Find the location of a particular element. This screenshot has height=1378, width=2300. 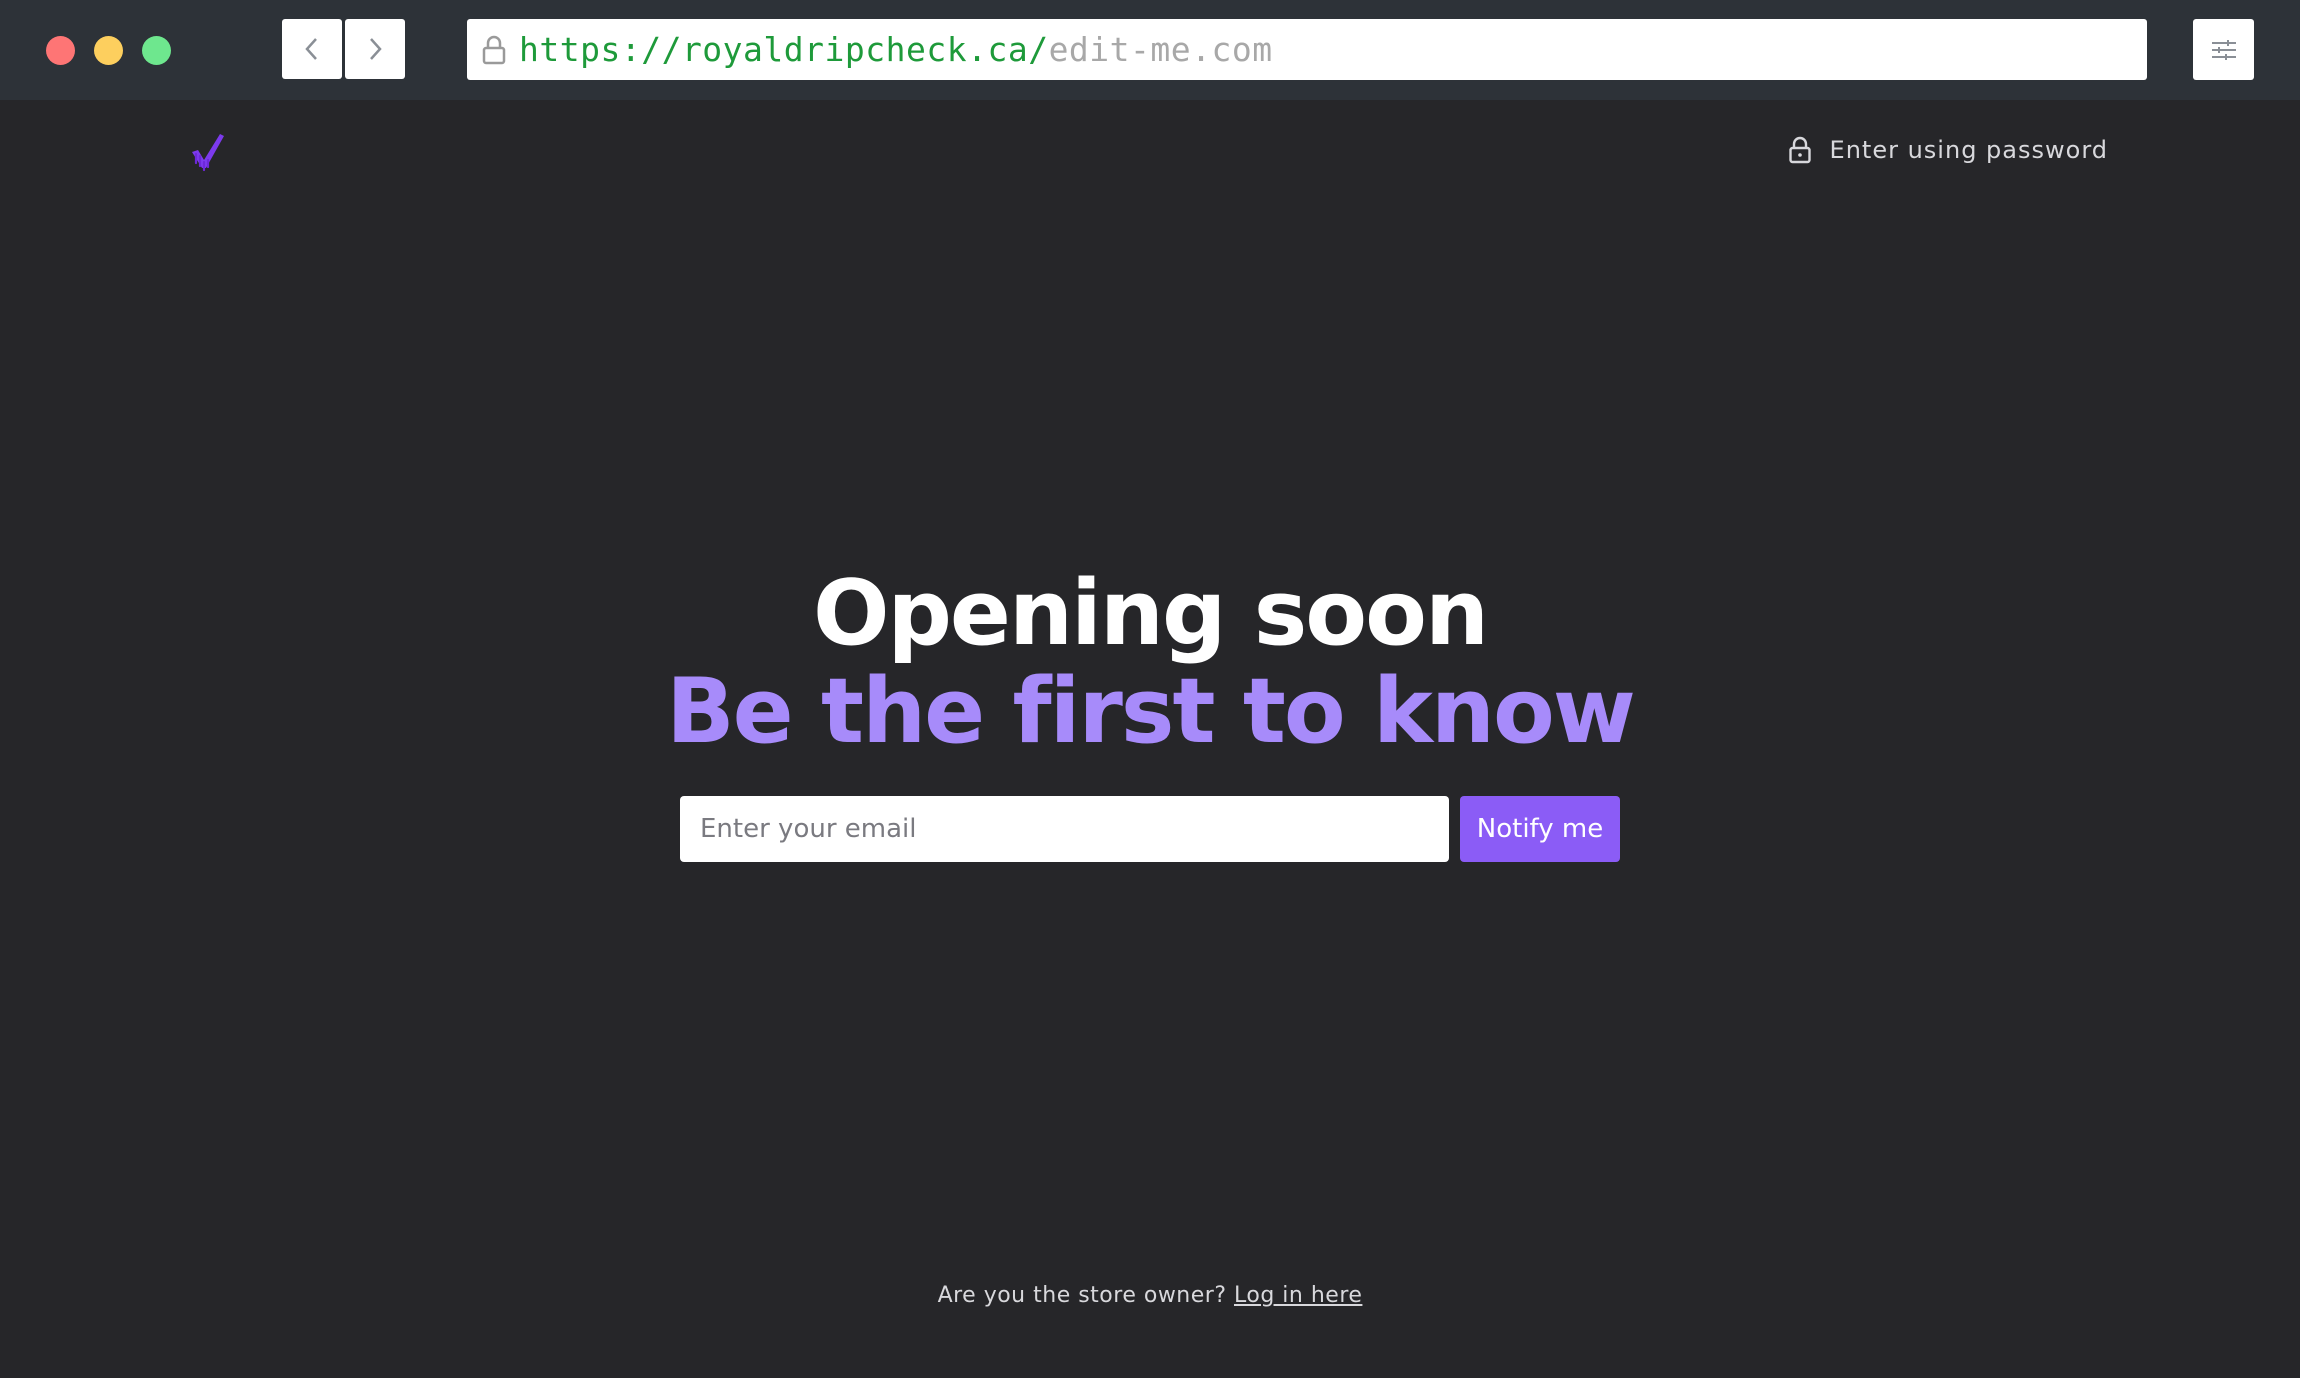

window-maximize-button is located at coordinates (156, 50).